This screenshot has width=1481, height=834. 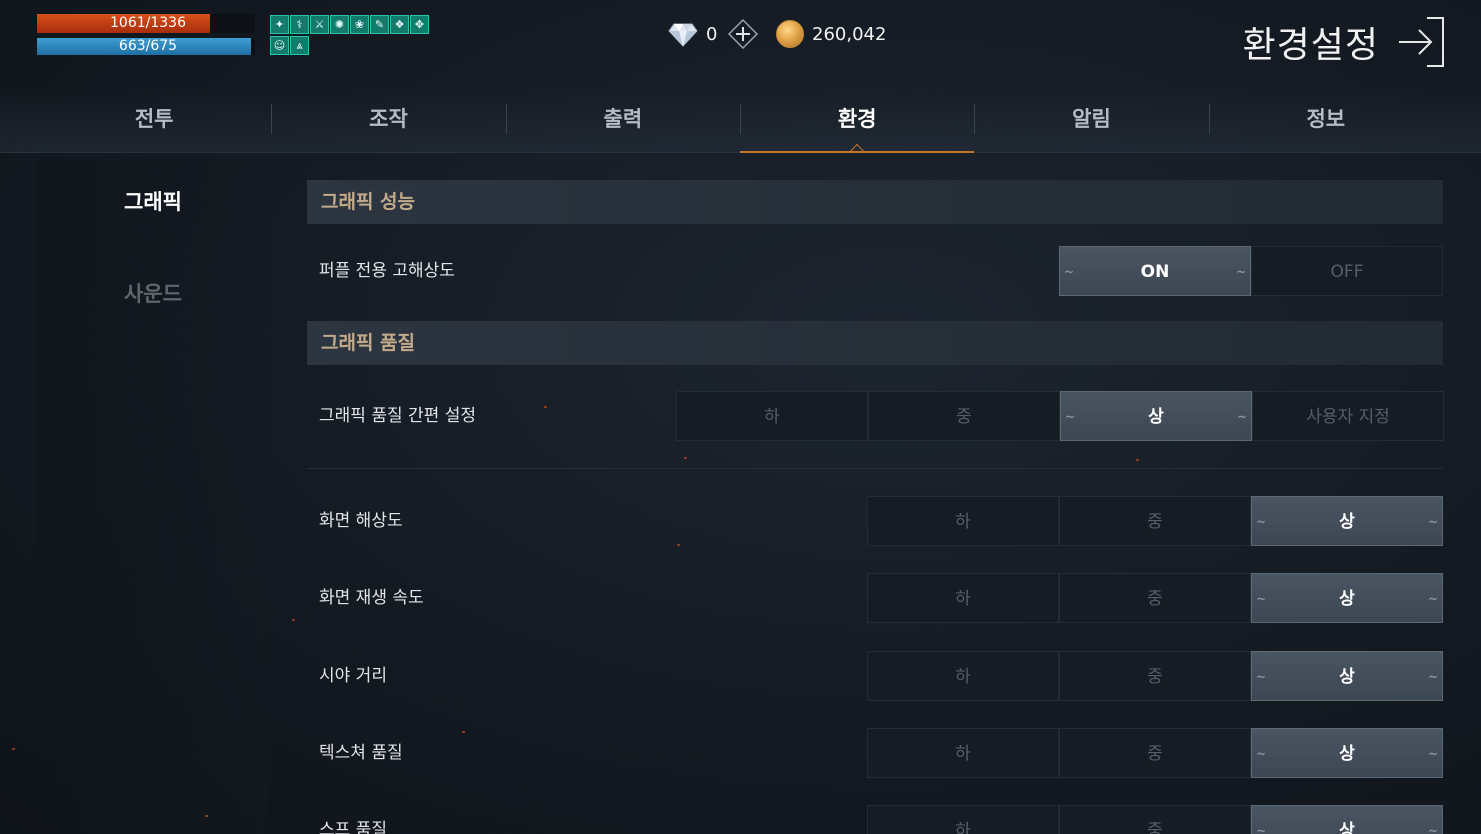 I want to click on tab-1: 조작, so click(x=388, y=120).